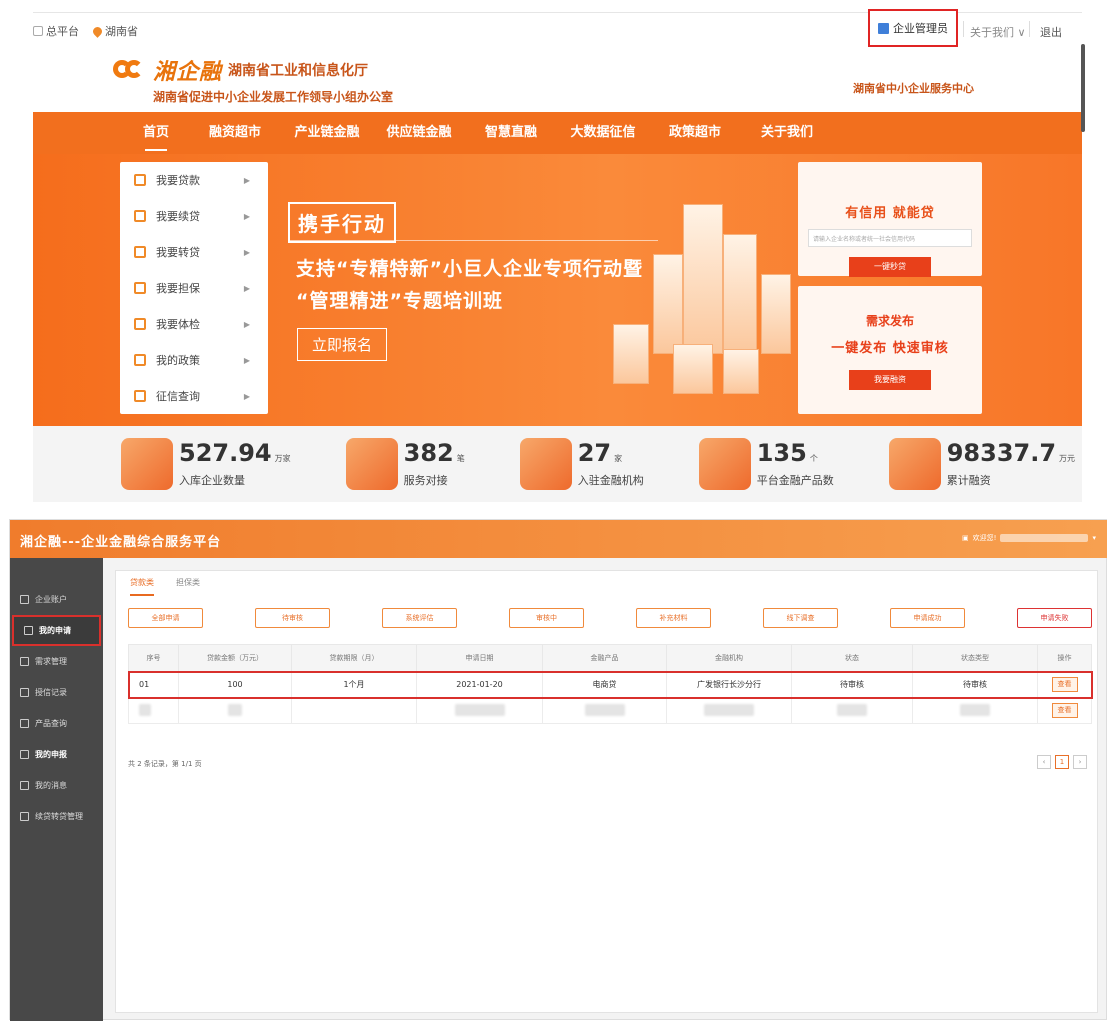  What do you see at coordinates (188, 586) in the screenshot?
I see `tab-guarantee: 担保类` at bounding box center [188, 586].